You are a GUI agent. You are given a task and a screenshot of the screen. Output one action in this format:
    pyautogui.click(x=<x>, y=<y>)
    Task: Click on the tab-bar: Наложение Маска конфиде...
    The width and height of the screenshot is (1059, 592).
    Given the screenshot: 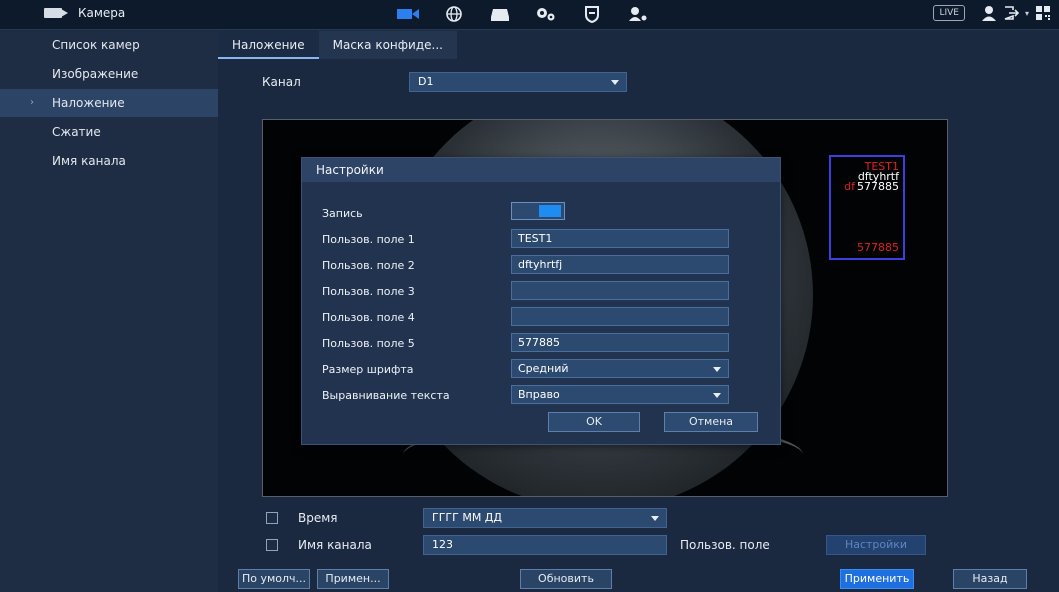 What is the action you would take?
    pyautogui.click(x=337, y=45)
    